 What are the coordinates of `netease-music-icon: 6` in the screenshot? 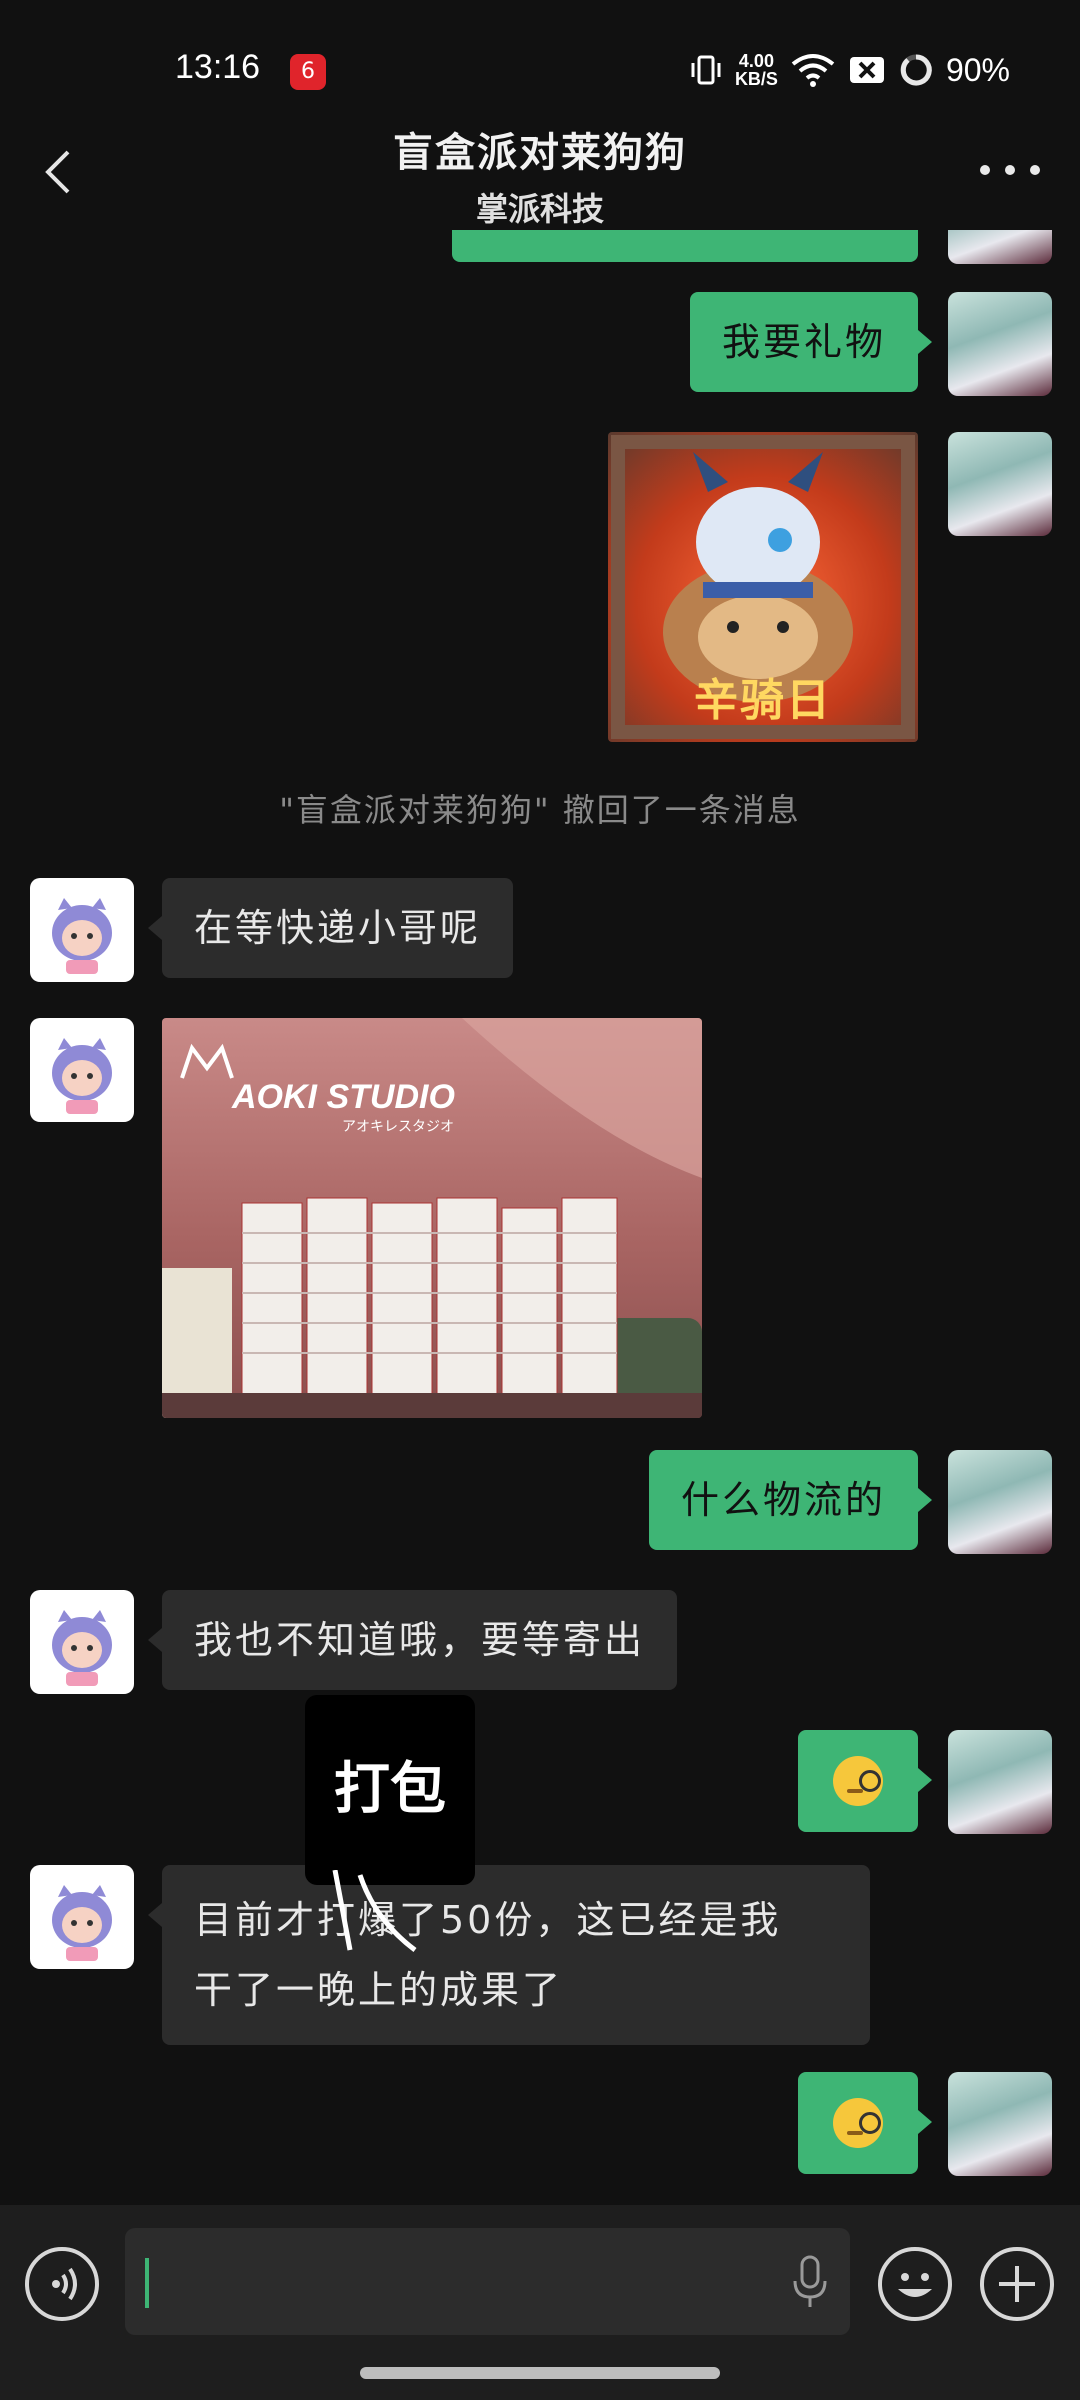 It's located at (308, 72).